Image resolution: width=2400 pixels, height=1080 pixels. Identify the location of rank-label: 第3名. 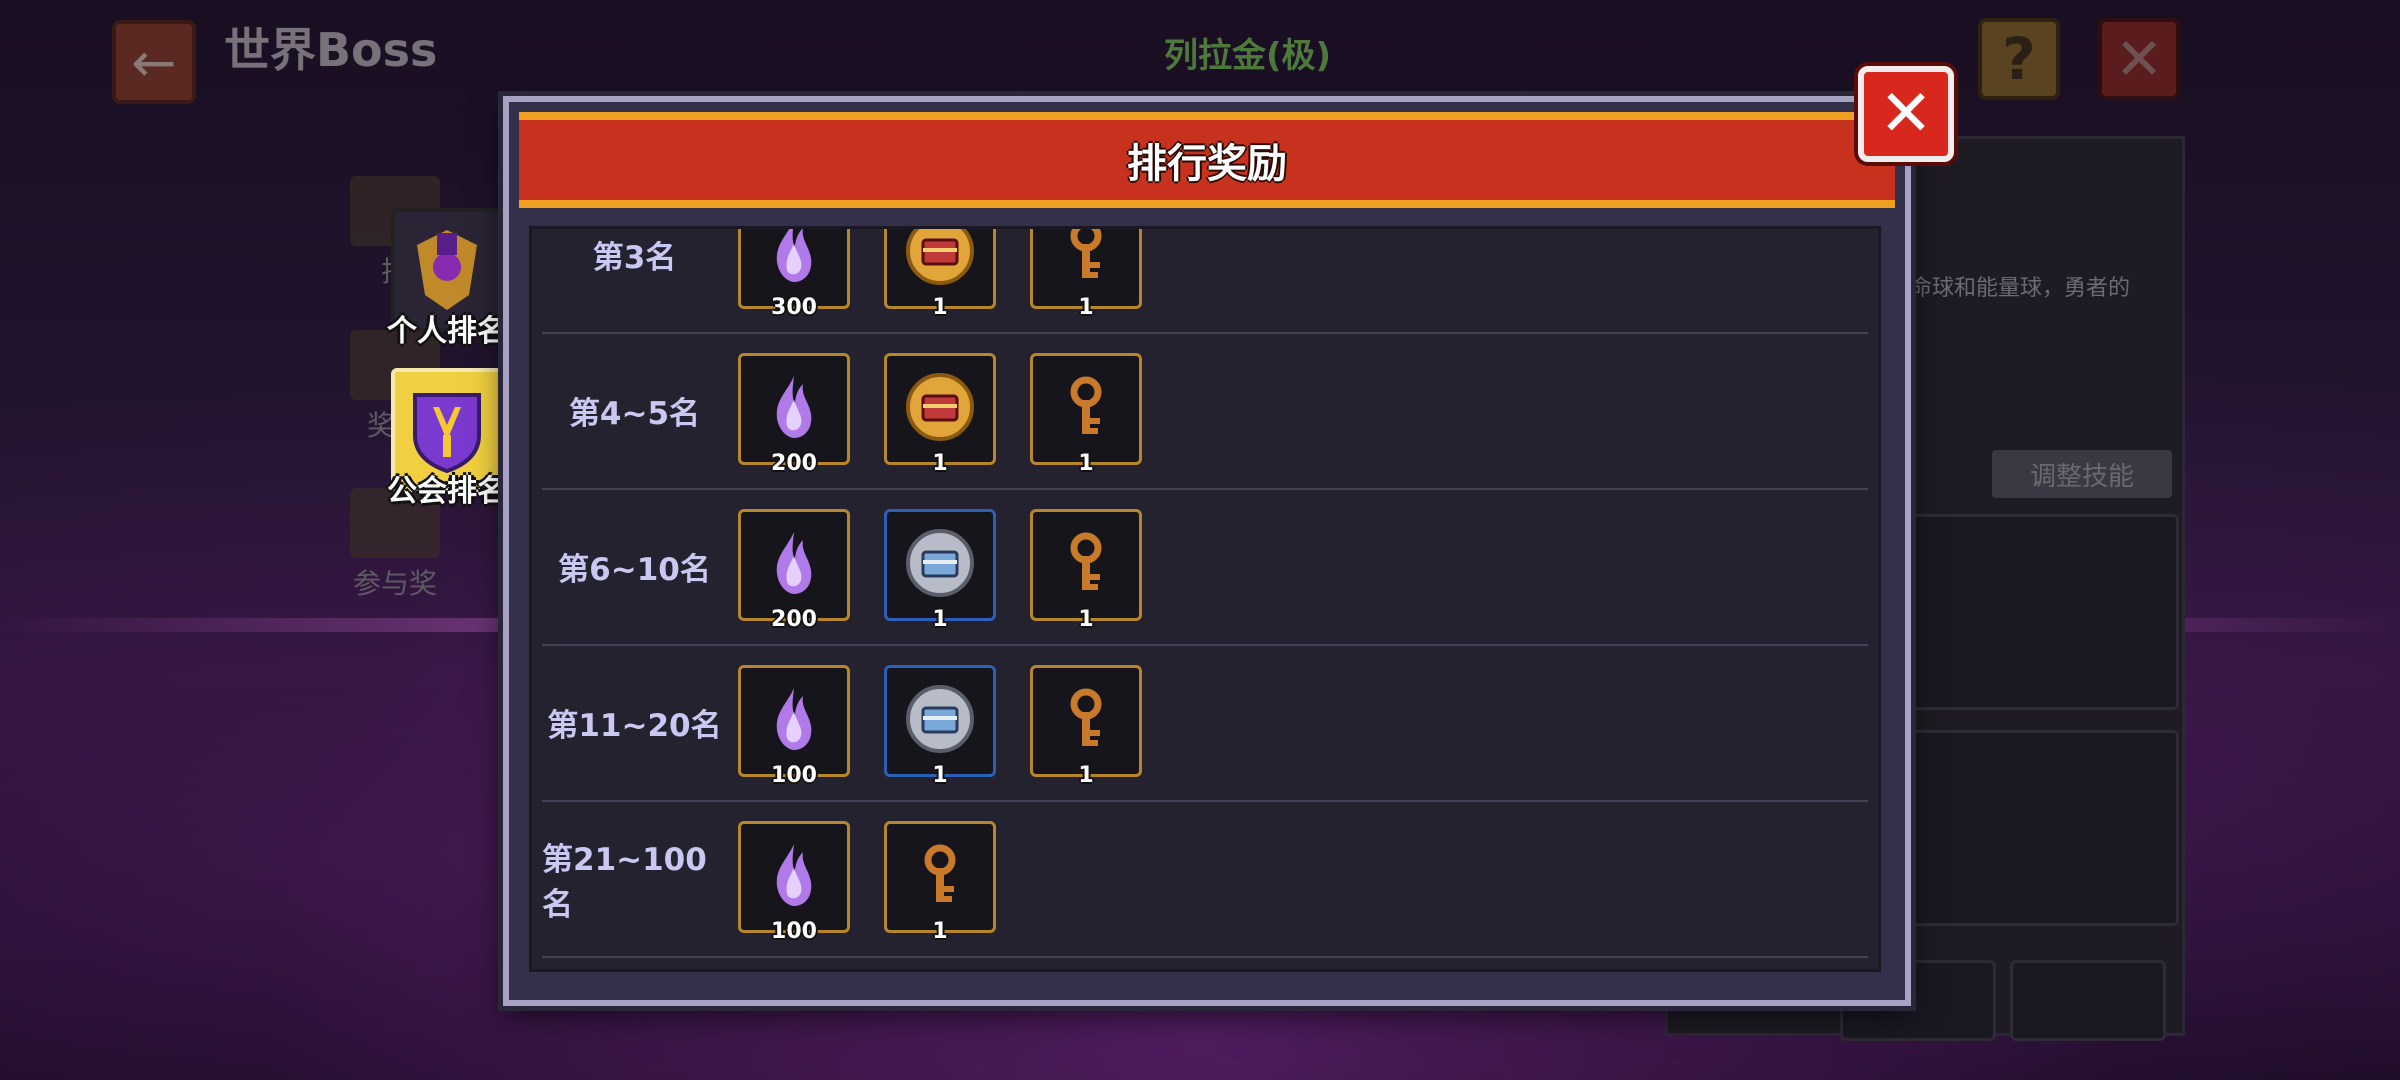
(634, 258).